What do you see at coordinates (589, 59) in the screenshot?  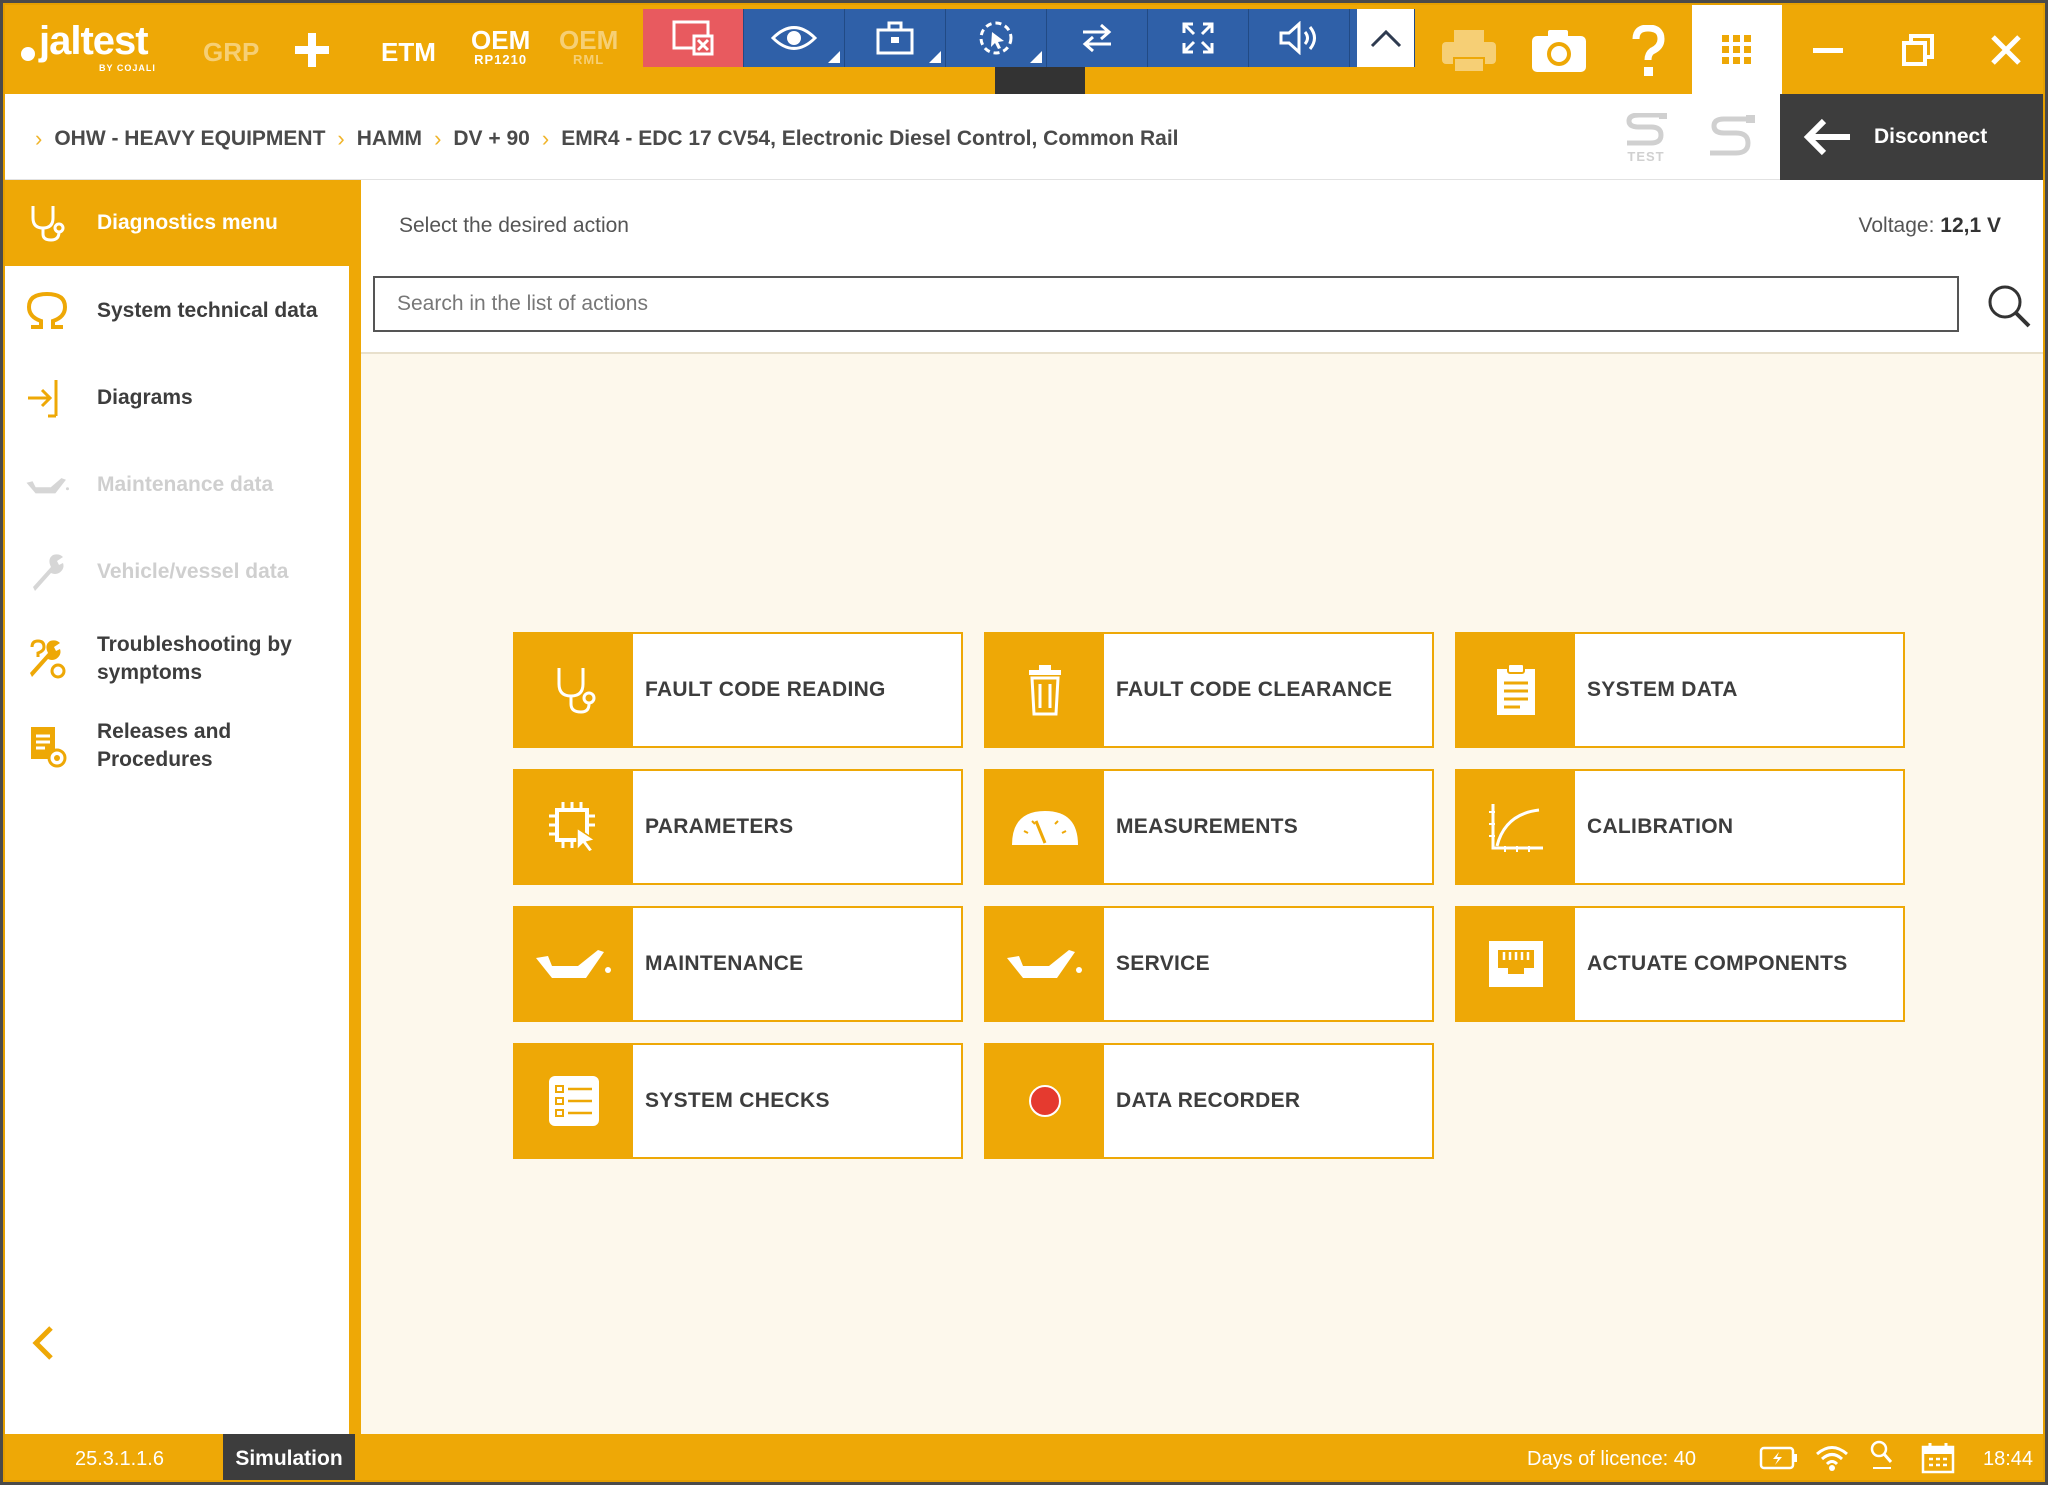 I see `oem-rml-sub: RML` at bounding box center [589, 59].